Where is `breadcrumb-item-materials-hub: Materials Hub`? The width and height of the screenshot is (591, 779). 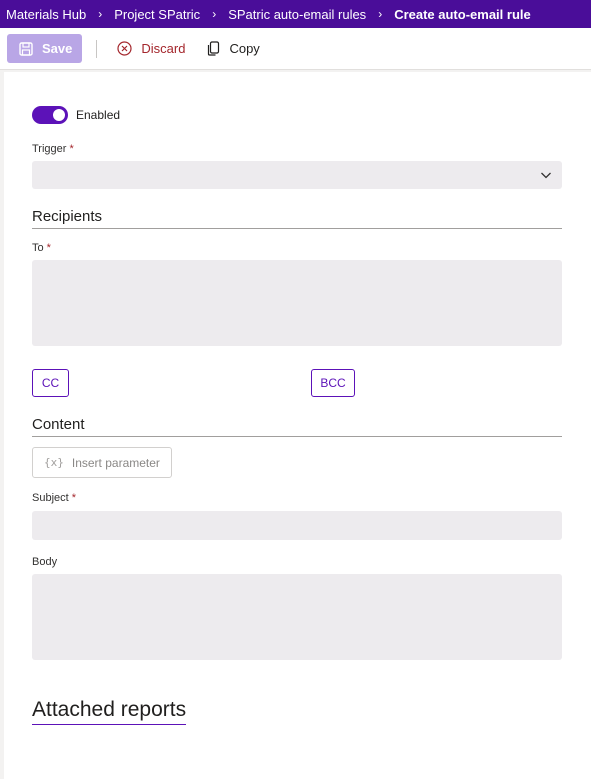 breadcrumb-item-materials-hub: Materials Hub is located at coordinates (46, 14).